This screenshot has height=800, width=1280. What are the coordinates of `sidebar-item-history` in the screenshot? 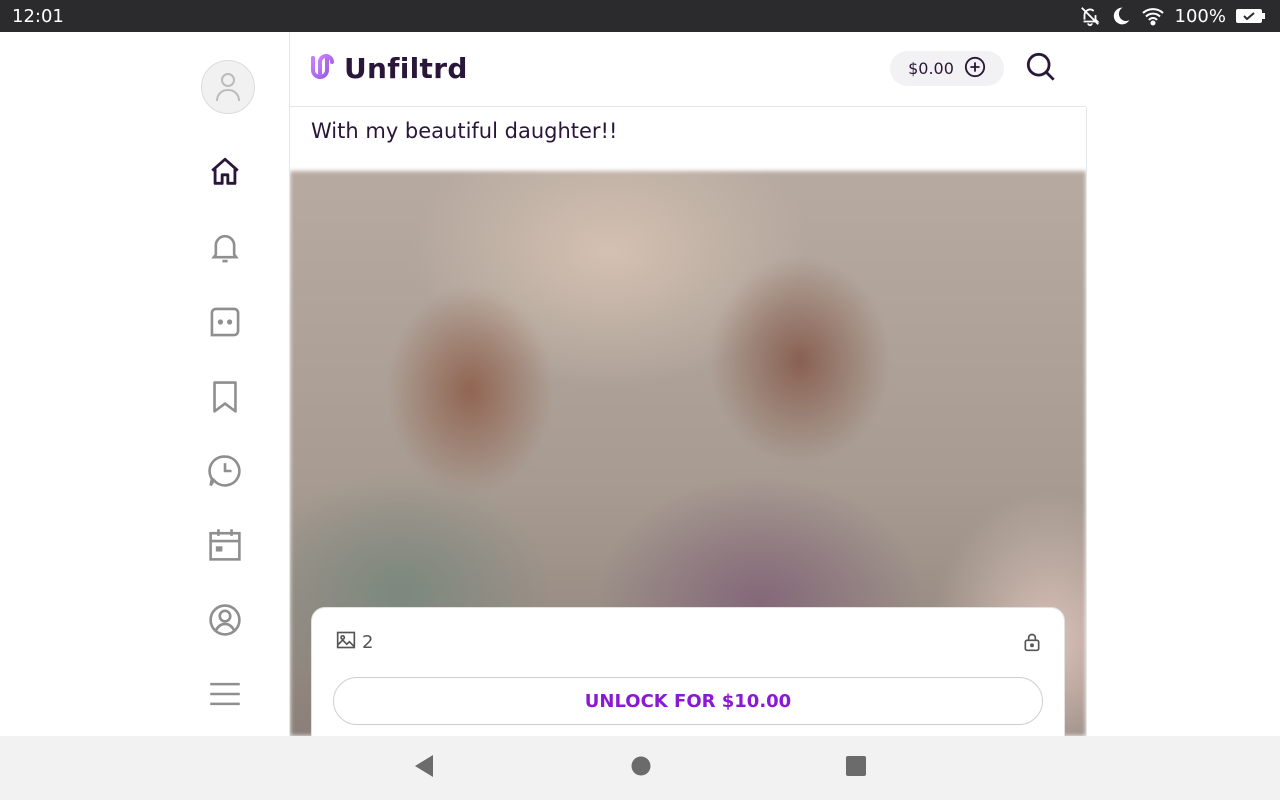 It's located at (225, 473).